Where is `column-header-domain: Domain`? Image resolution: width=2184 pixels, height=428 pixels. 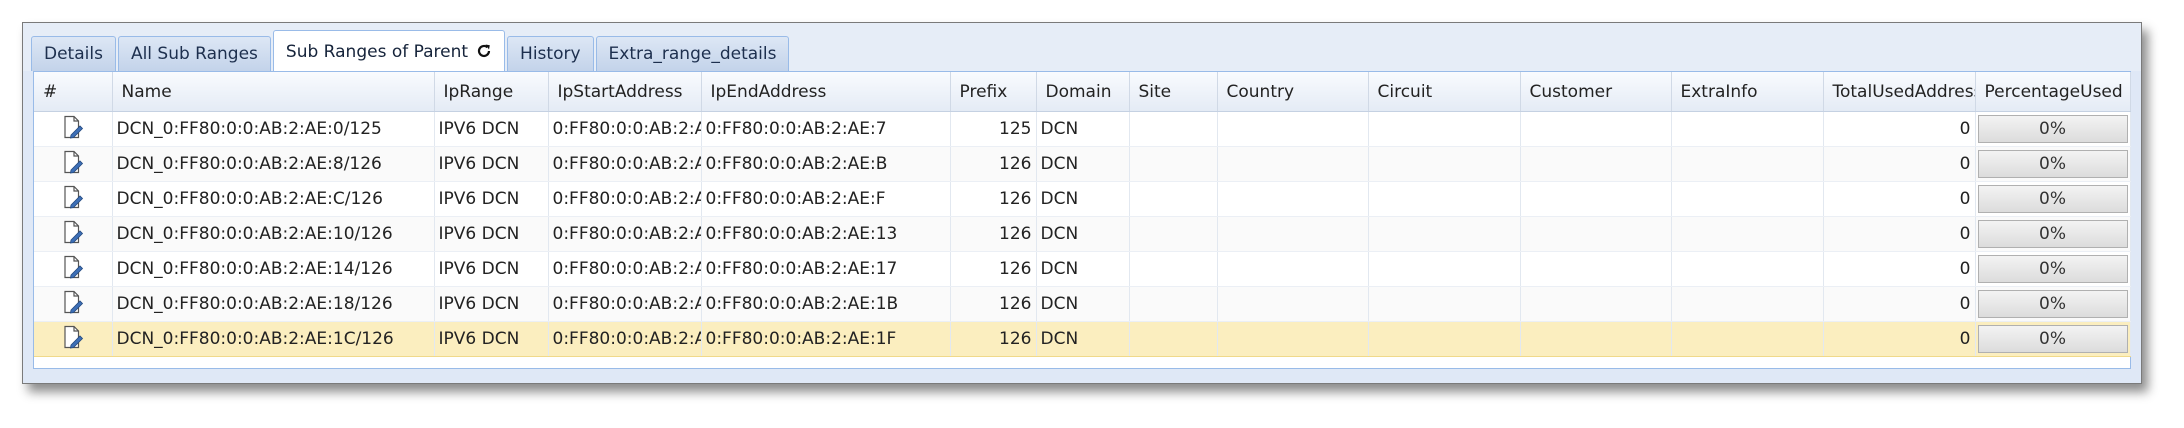
column-header-domain: Domain is located at coordinates (1083, 92).